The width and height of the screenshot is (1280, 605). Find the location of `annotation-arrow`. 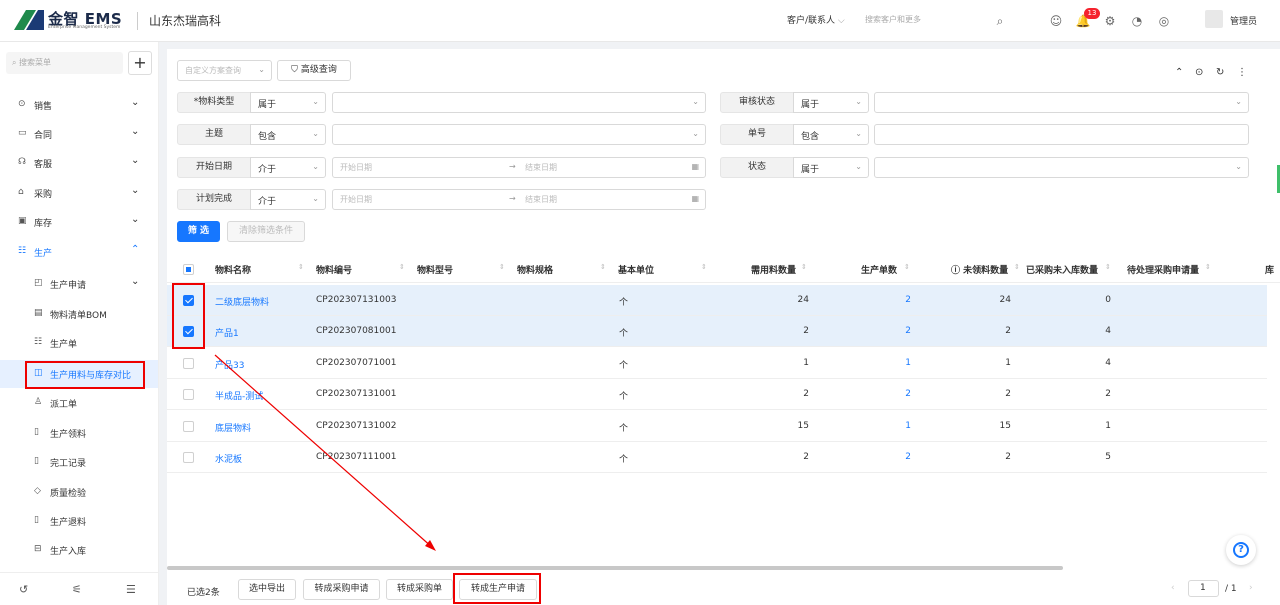

annotation-arrow is located at coordinates (325, 452).